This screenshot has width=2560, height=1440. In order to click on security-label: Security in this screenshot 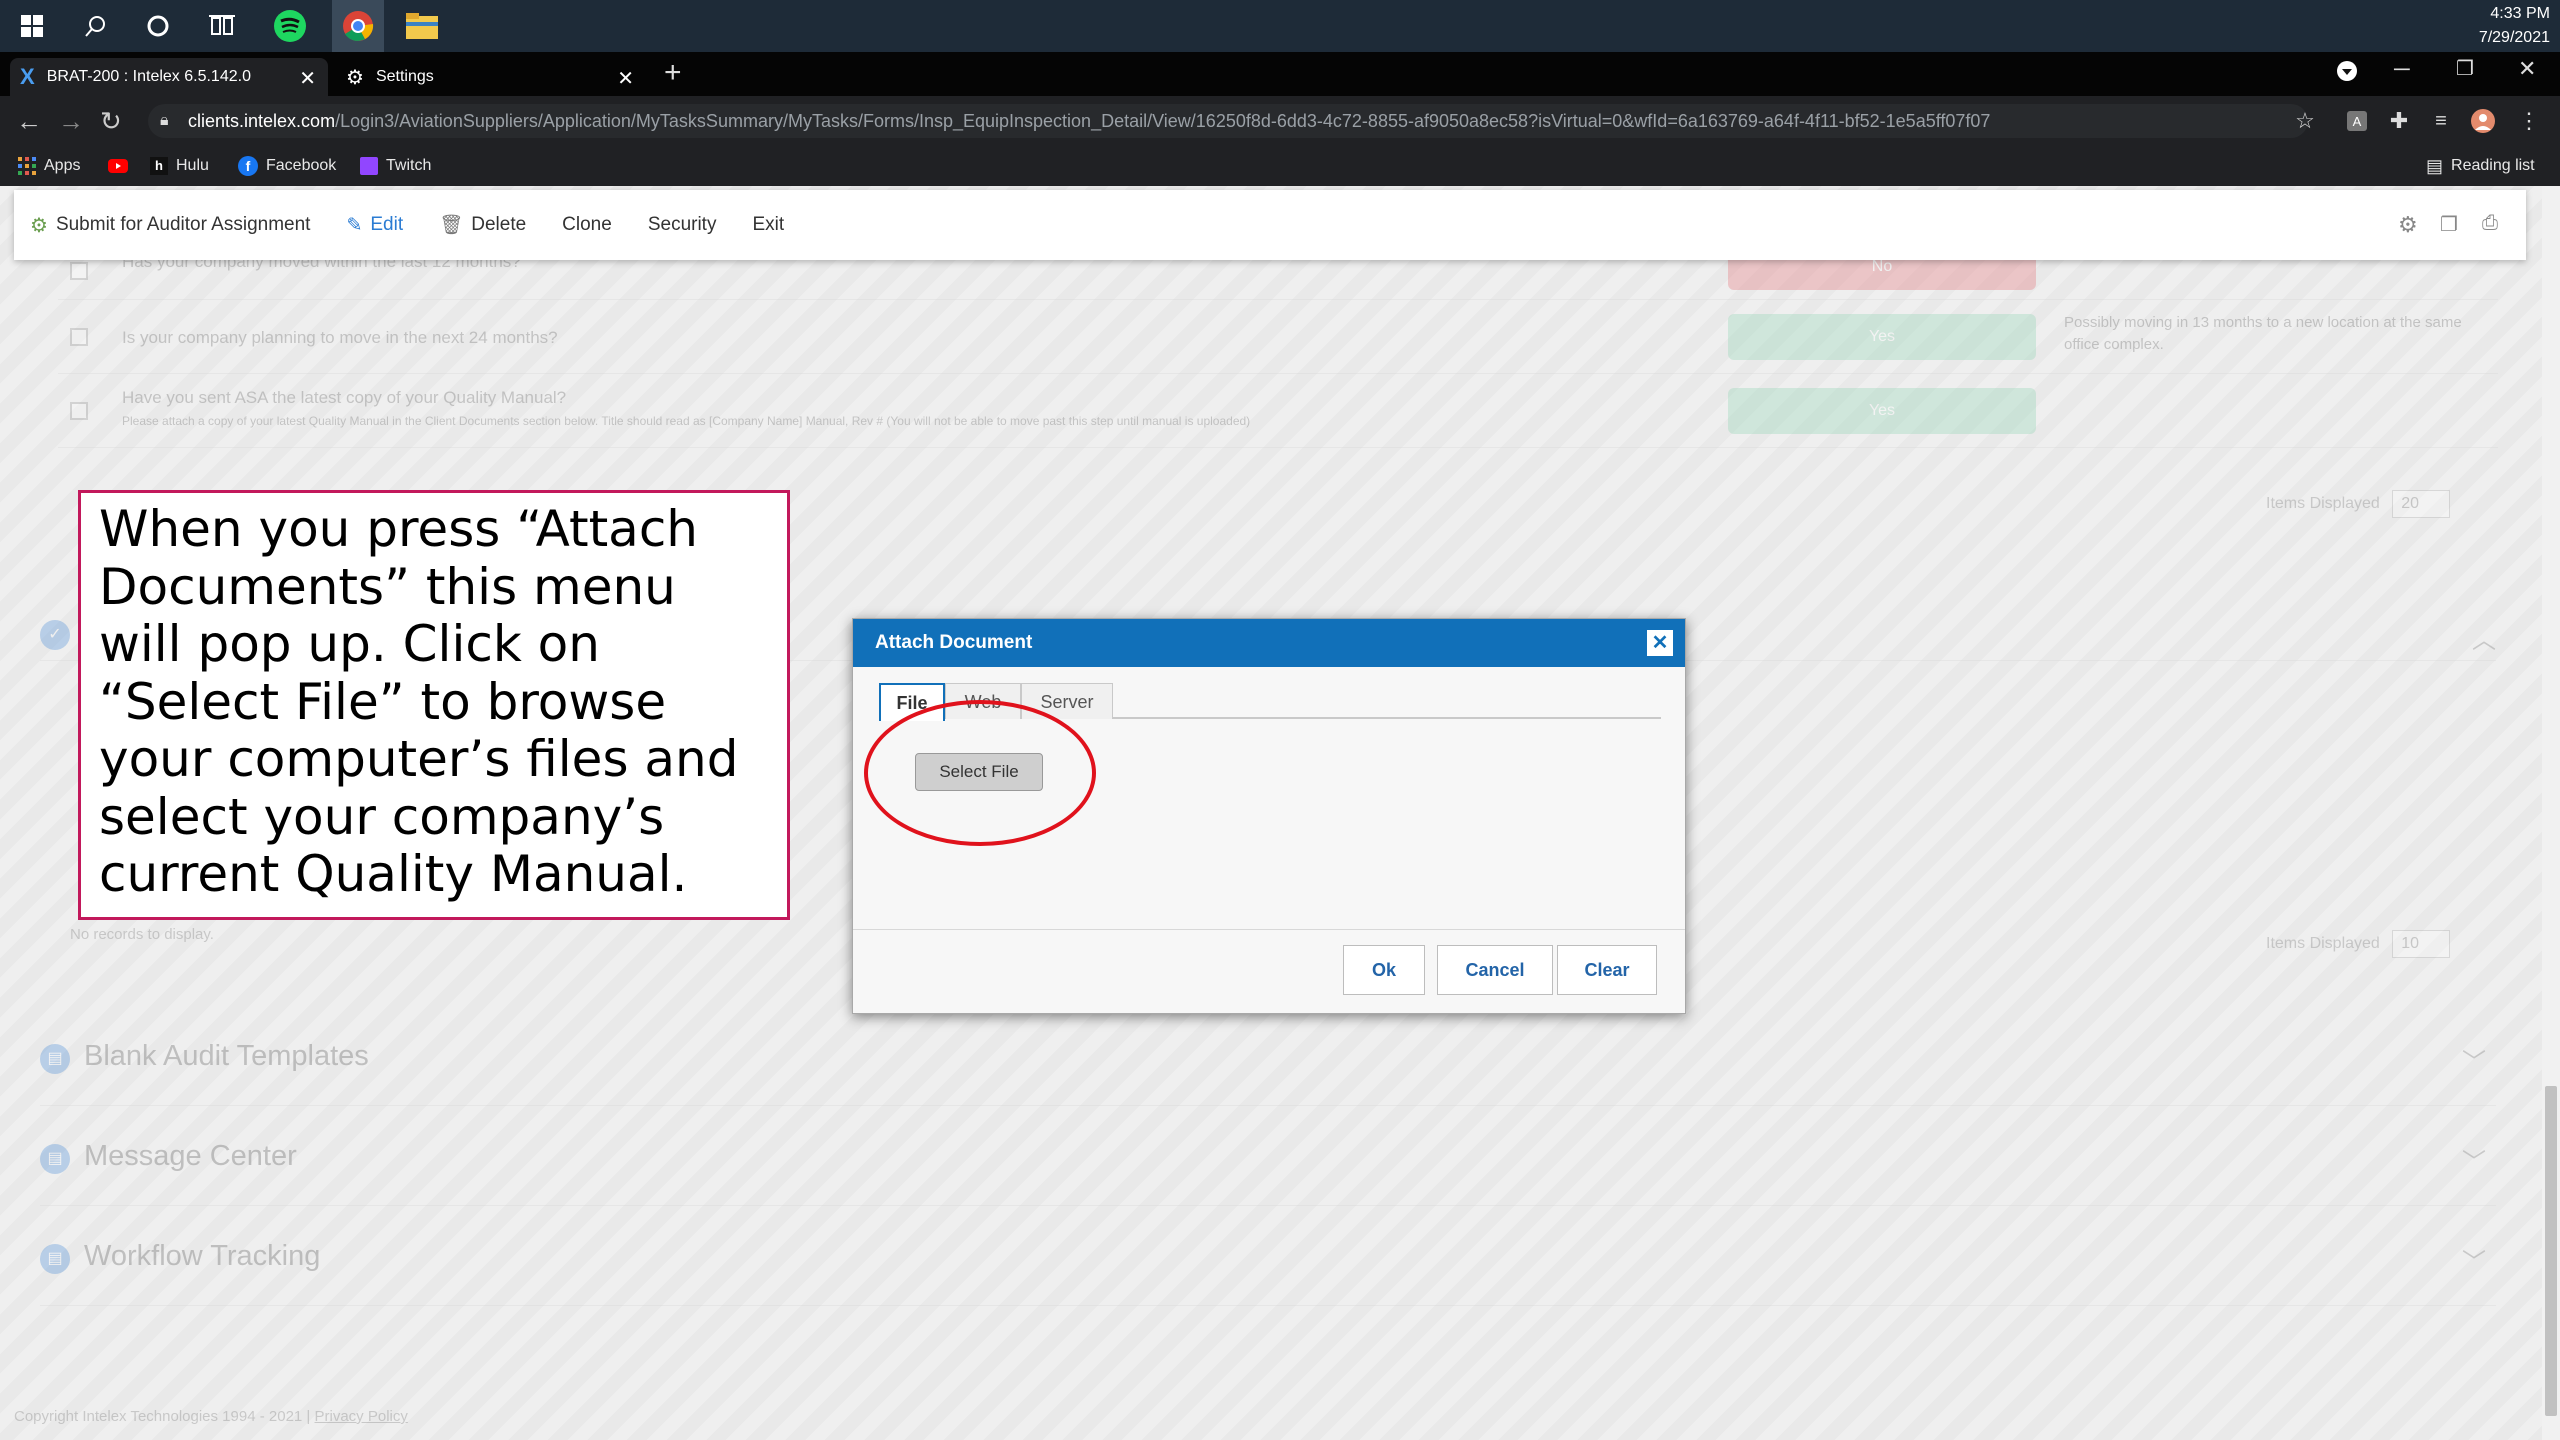, I will do `click(682, 224)`.